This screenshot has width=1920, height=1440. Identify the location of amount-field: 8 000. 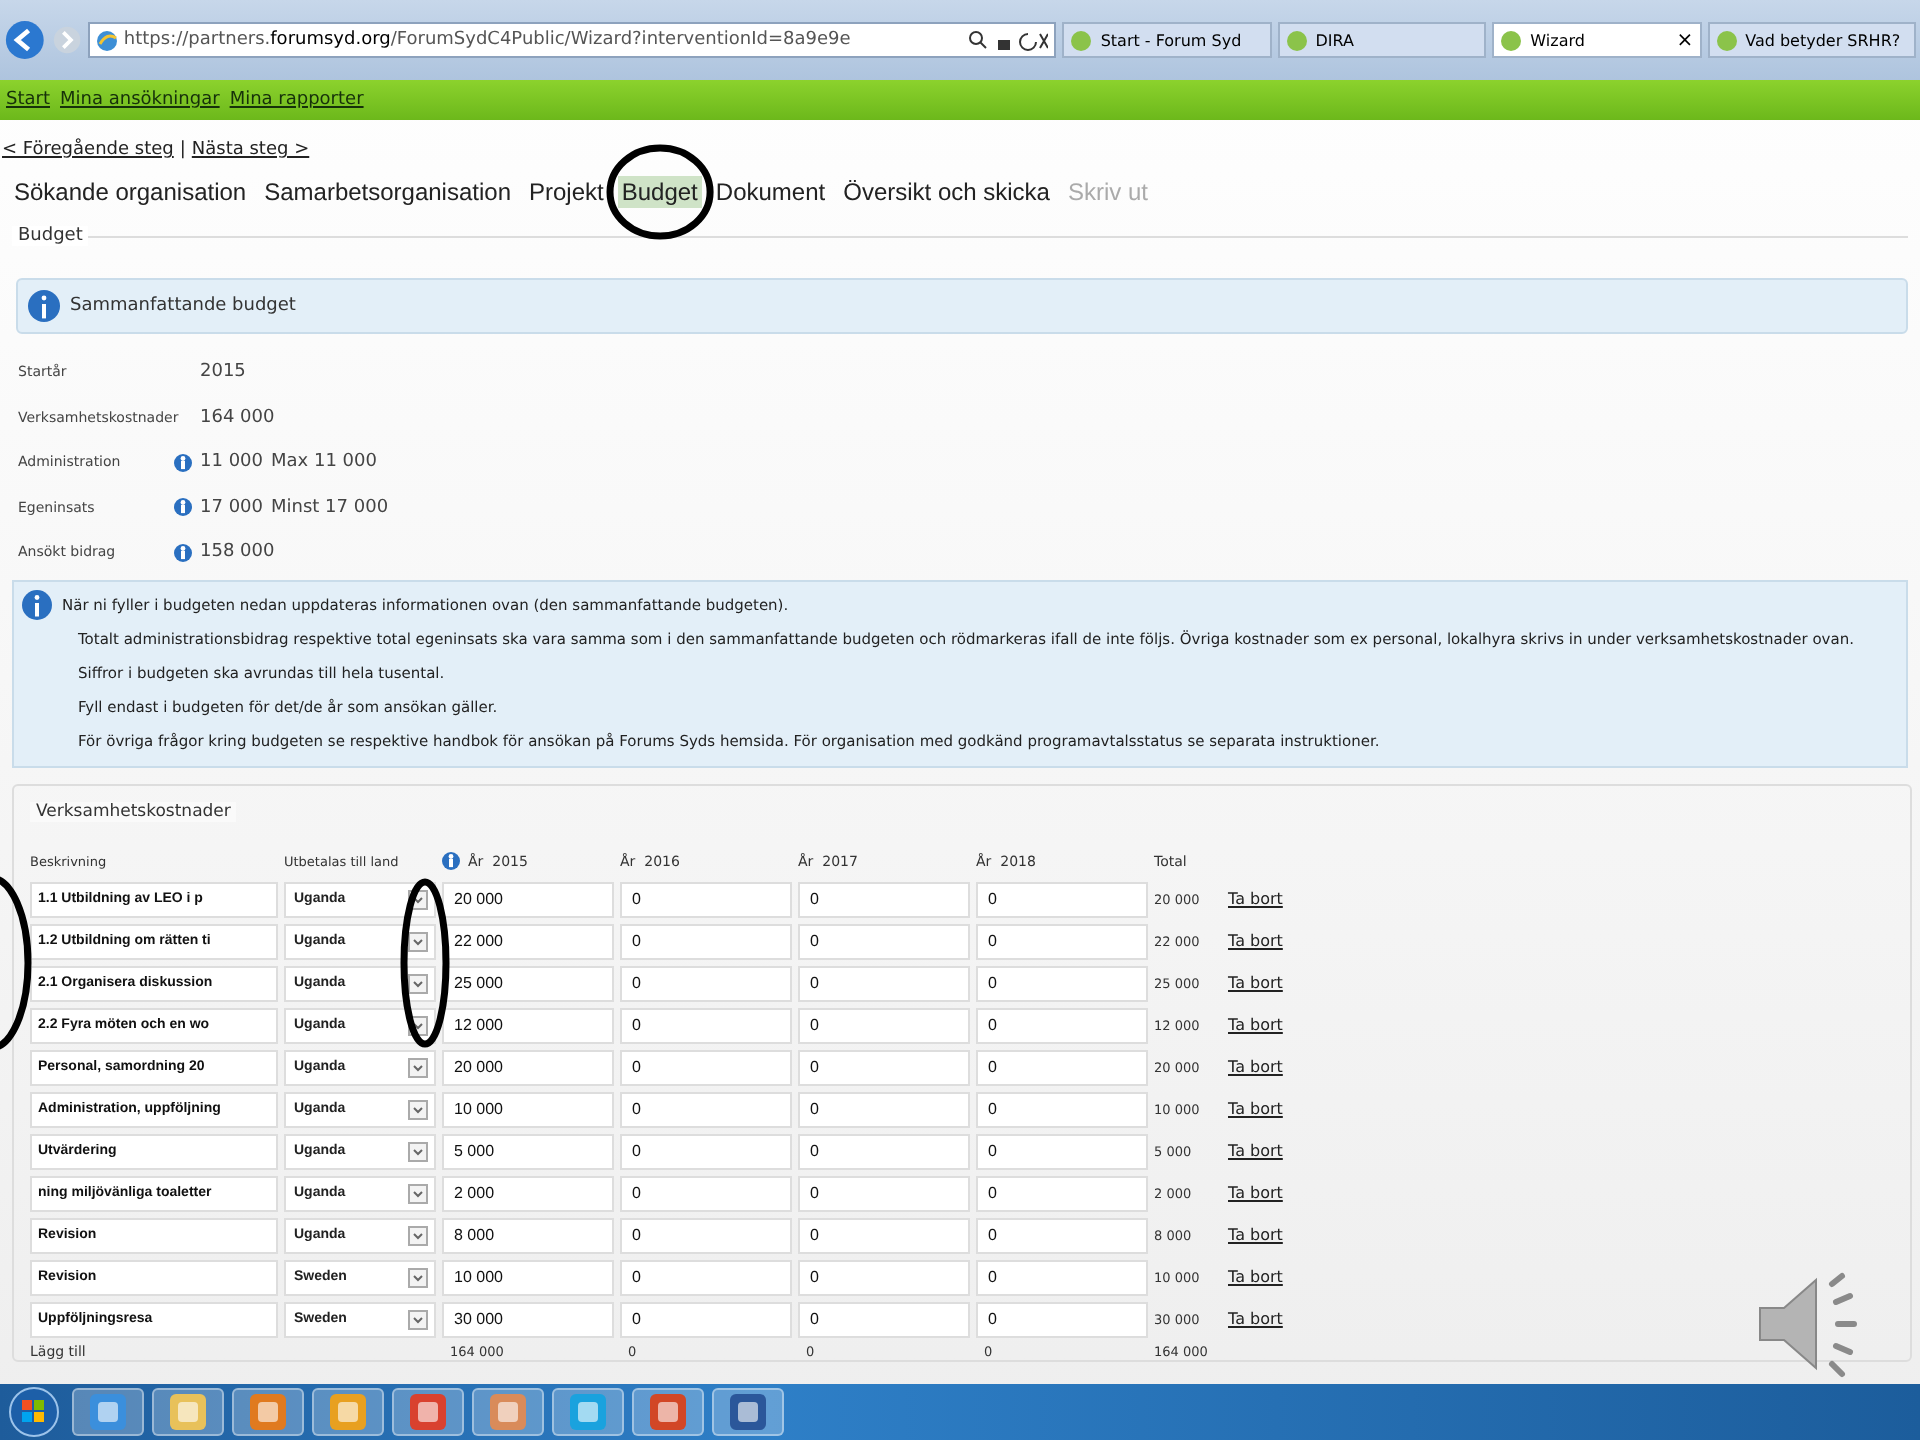
(528, 1235).